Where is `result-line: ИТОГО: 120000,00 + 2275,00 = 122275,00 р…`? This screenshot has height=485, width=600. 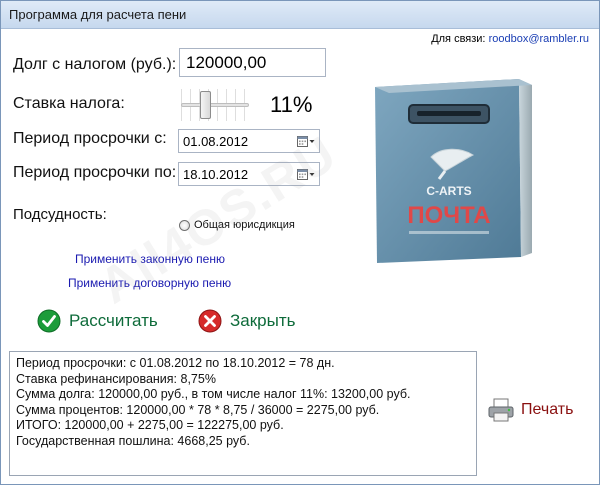 result-line: ИТОГО: 120000,00 + 2275,00 = 122275,00 р… is located at coordinates (150, 425).